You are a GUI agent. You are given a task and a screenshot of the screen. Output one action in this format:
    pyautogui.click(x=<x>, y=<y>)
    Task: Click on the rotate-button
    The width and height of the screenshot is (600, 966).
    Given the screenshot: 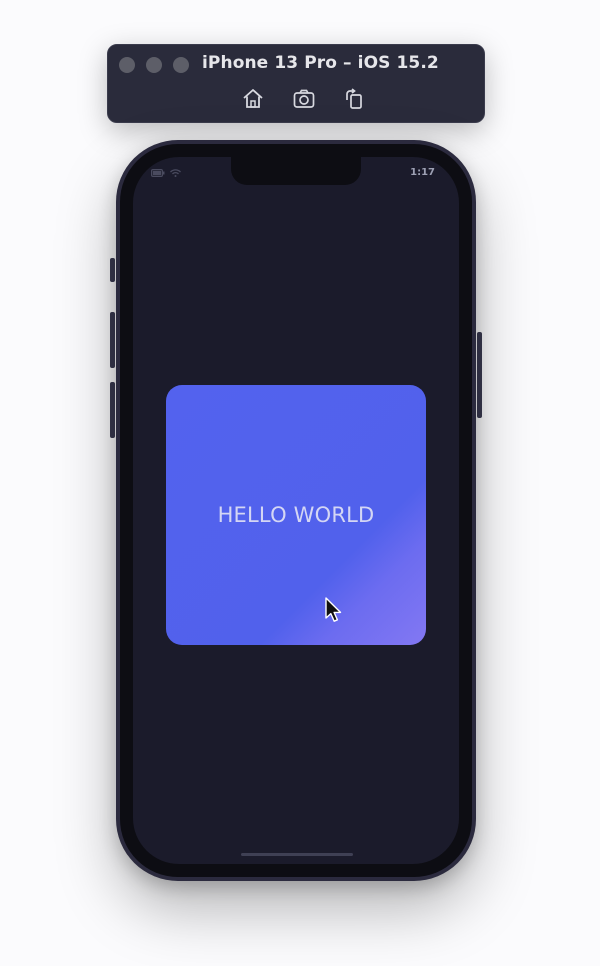 What is the action you would take?
    pyautogui.click(x=354, y=99)
    